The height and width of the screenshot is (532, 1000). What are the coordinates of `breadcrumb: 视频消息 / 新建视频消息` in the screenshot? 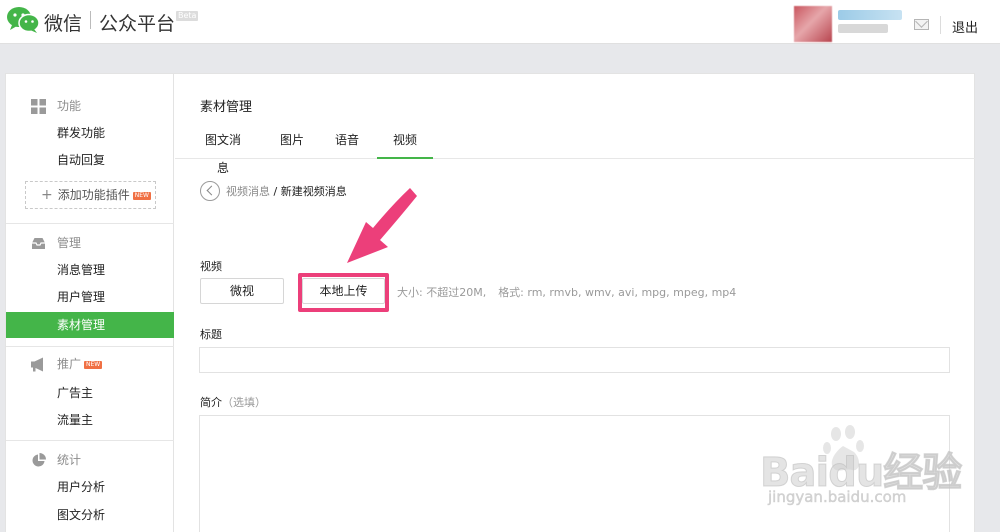 It's located at (286, 191).